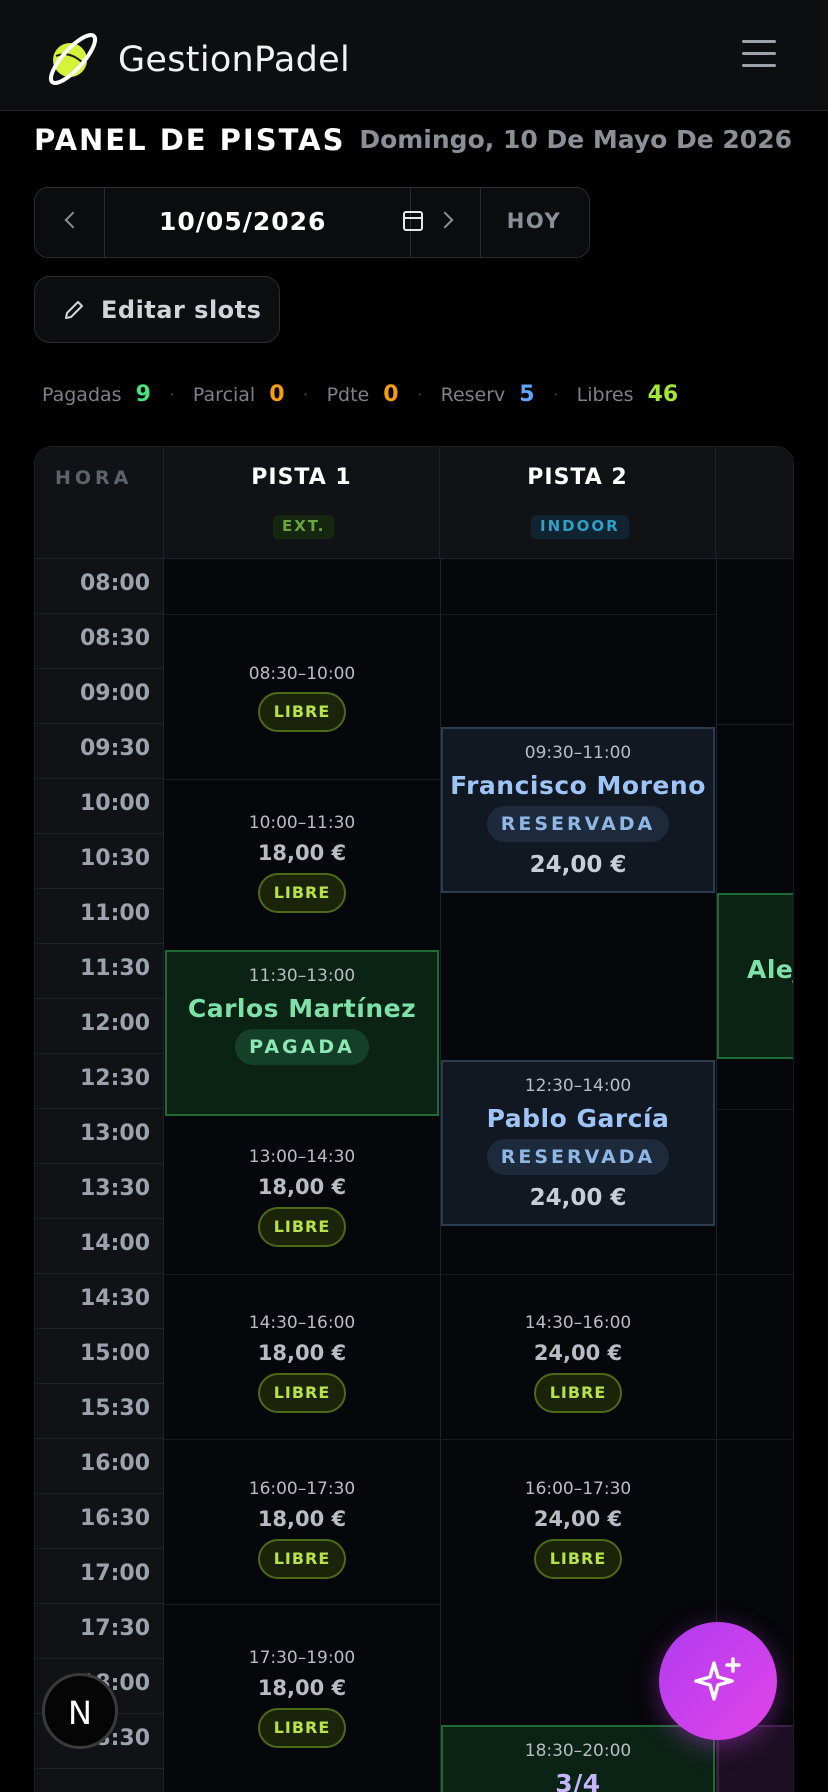 The width and height of the screenshot is (828, 1792). I want to click on free-slot: 16:00–17:30 18,00 € LIBRE, so click(302, 1529).